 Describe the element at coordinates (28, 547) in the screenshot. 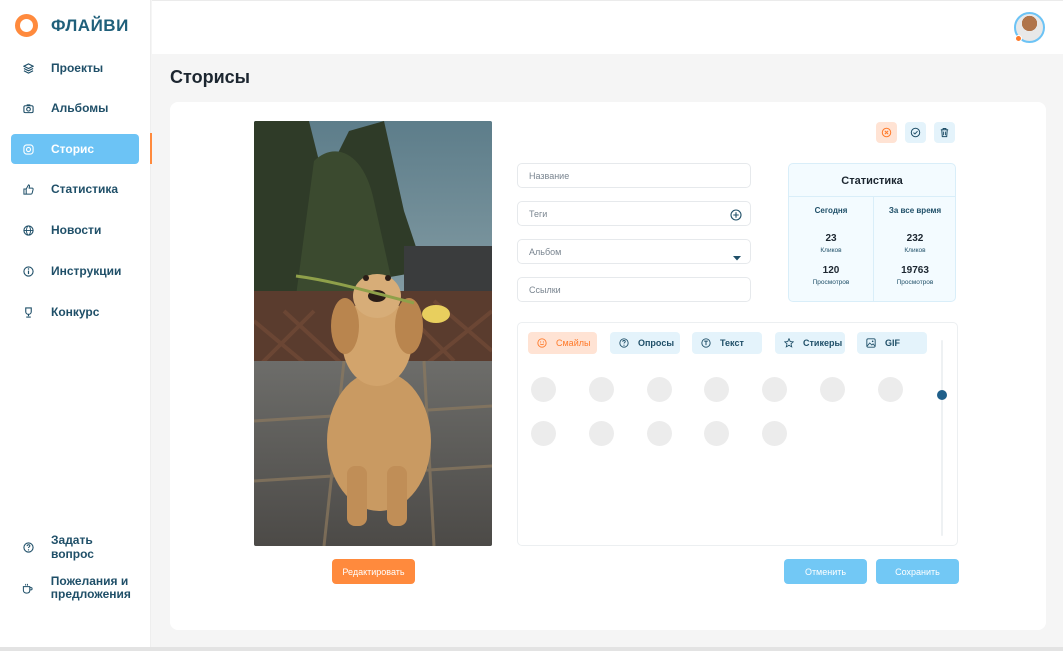

I see `question-icon` at that location.